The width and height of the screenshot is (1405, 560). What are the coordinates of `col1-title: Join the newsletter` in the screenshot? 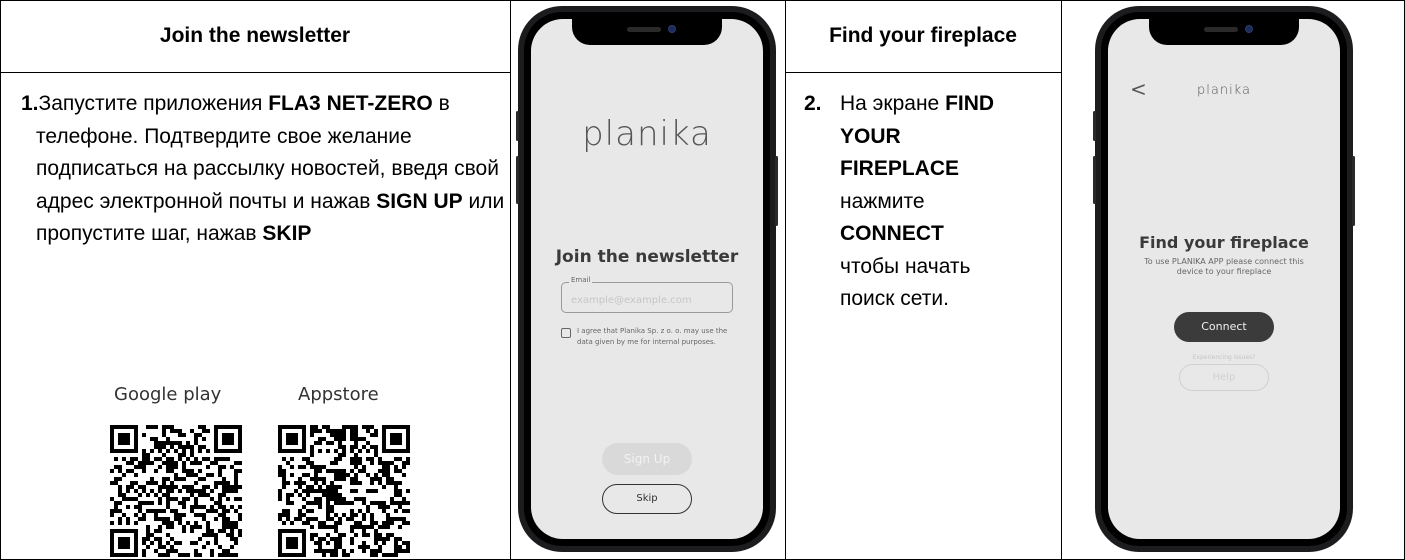 It's located at (255, 35).